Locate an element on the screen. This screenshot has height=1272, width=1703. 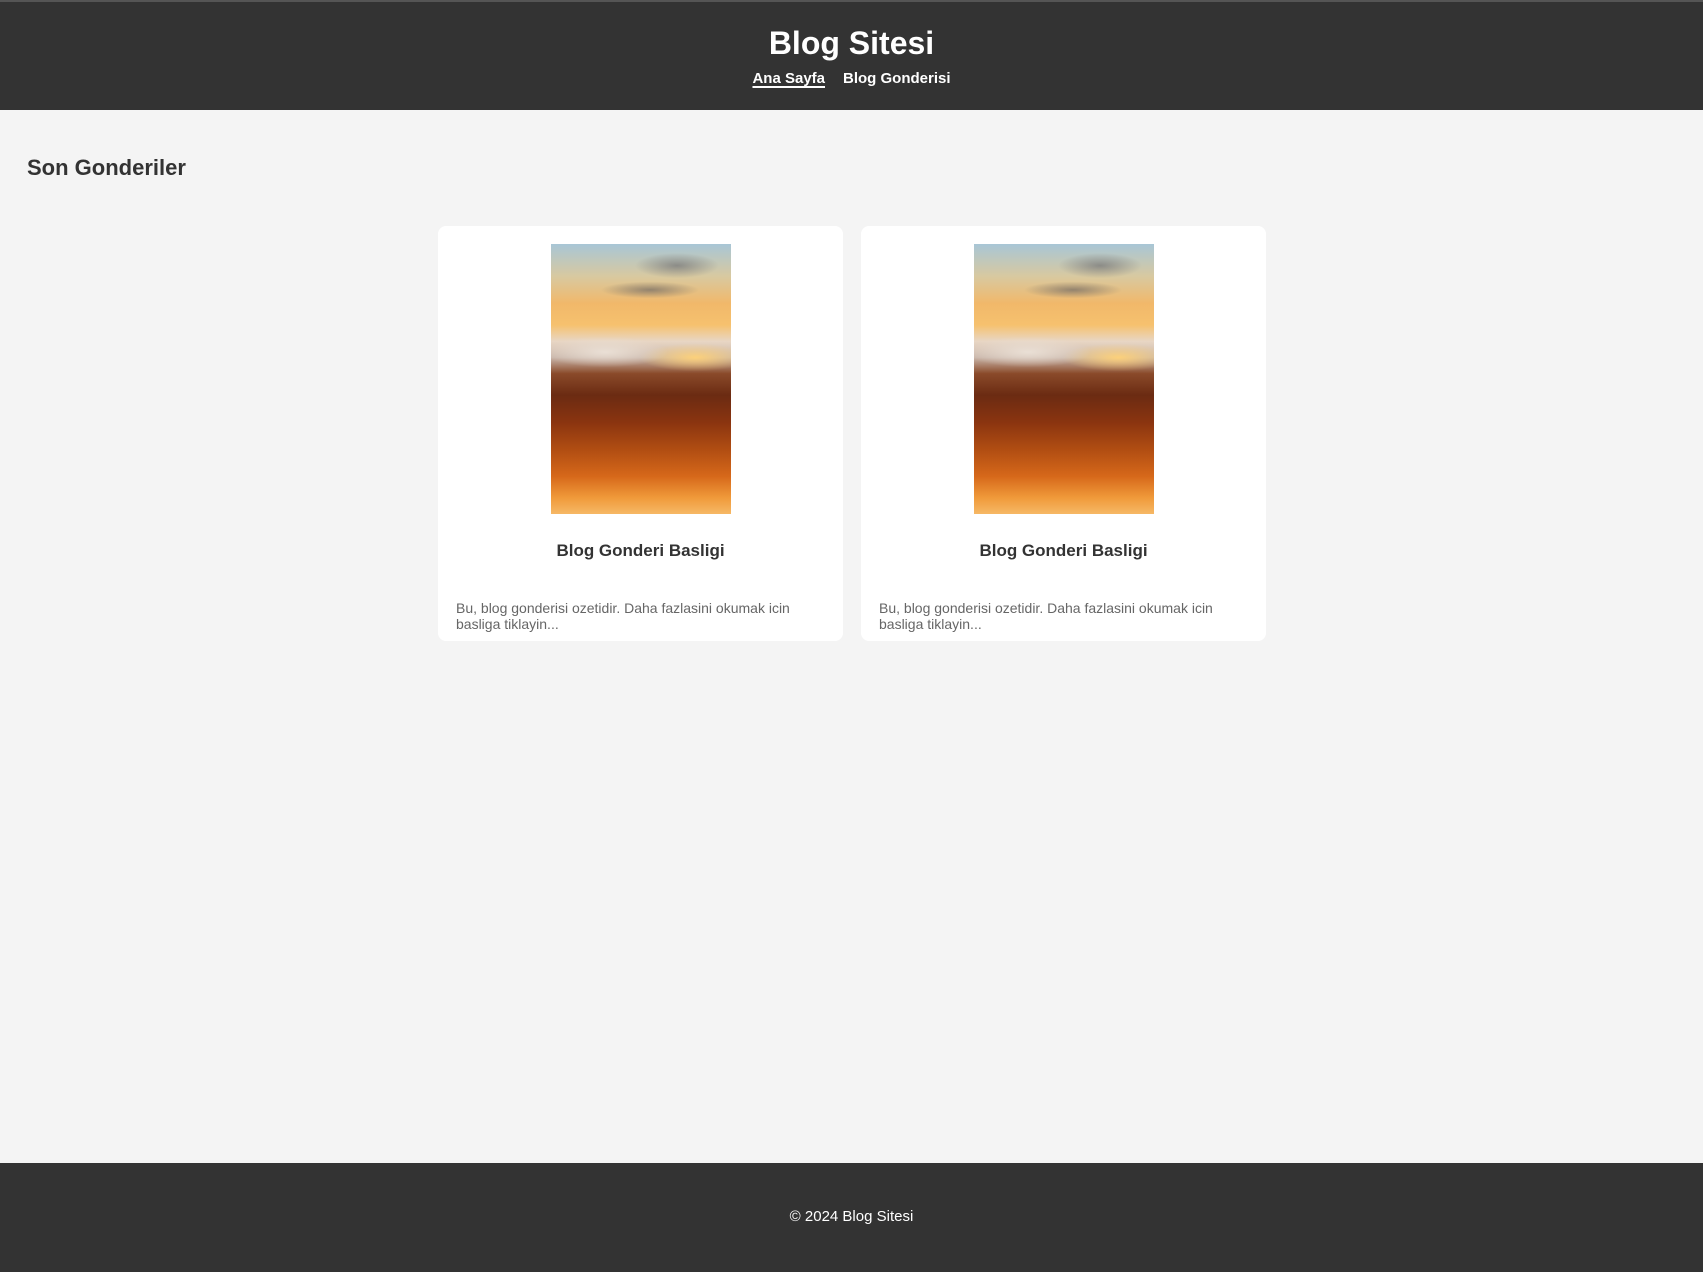
section-title: Son Gonderiler is located at coordinates (106, 167).